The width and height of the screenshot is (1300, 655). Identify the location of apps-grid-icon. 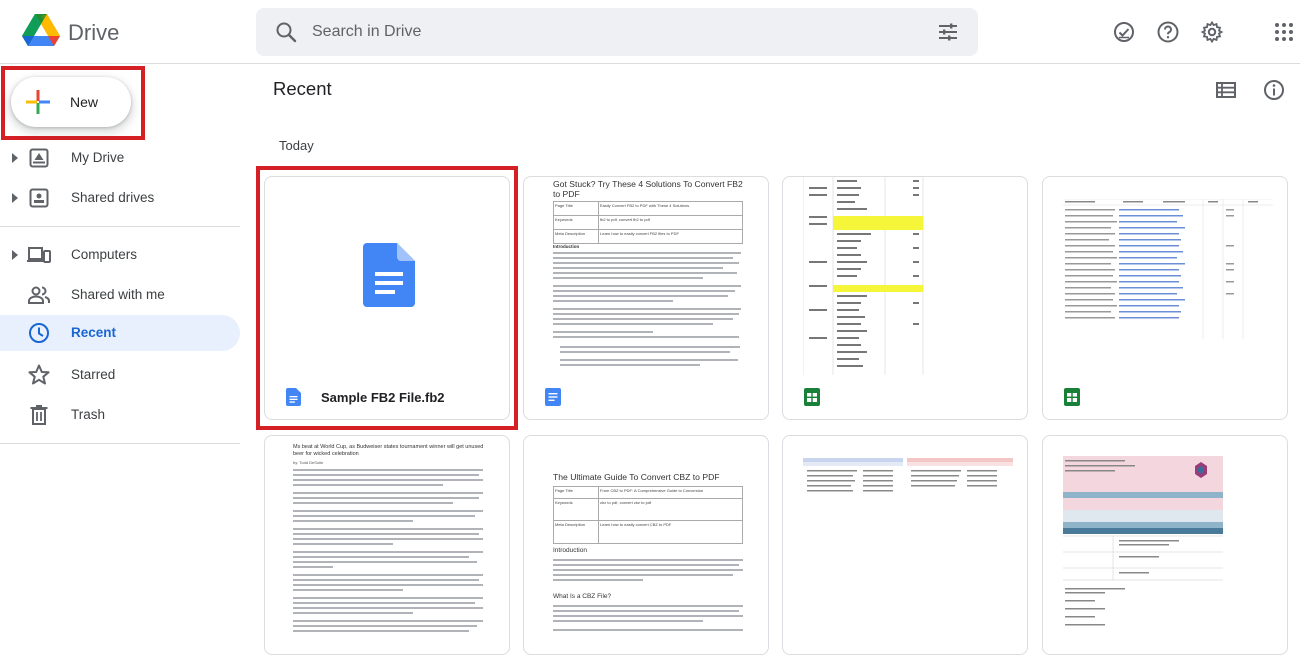
(1284, 32).